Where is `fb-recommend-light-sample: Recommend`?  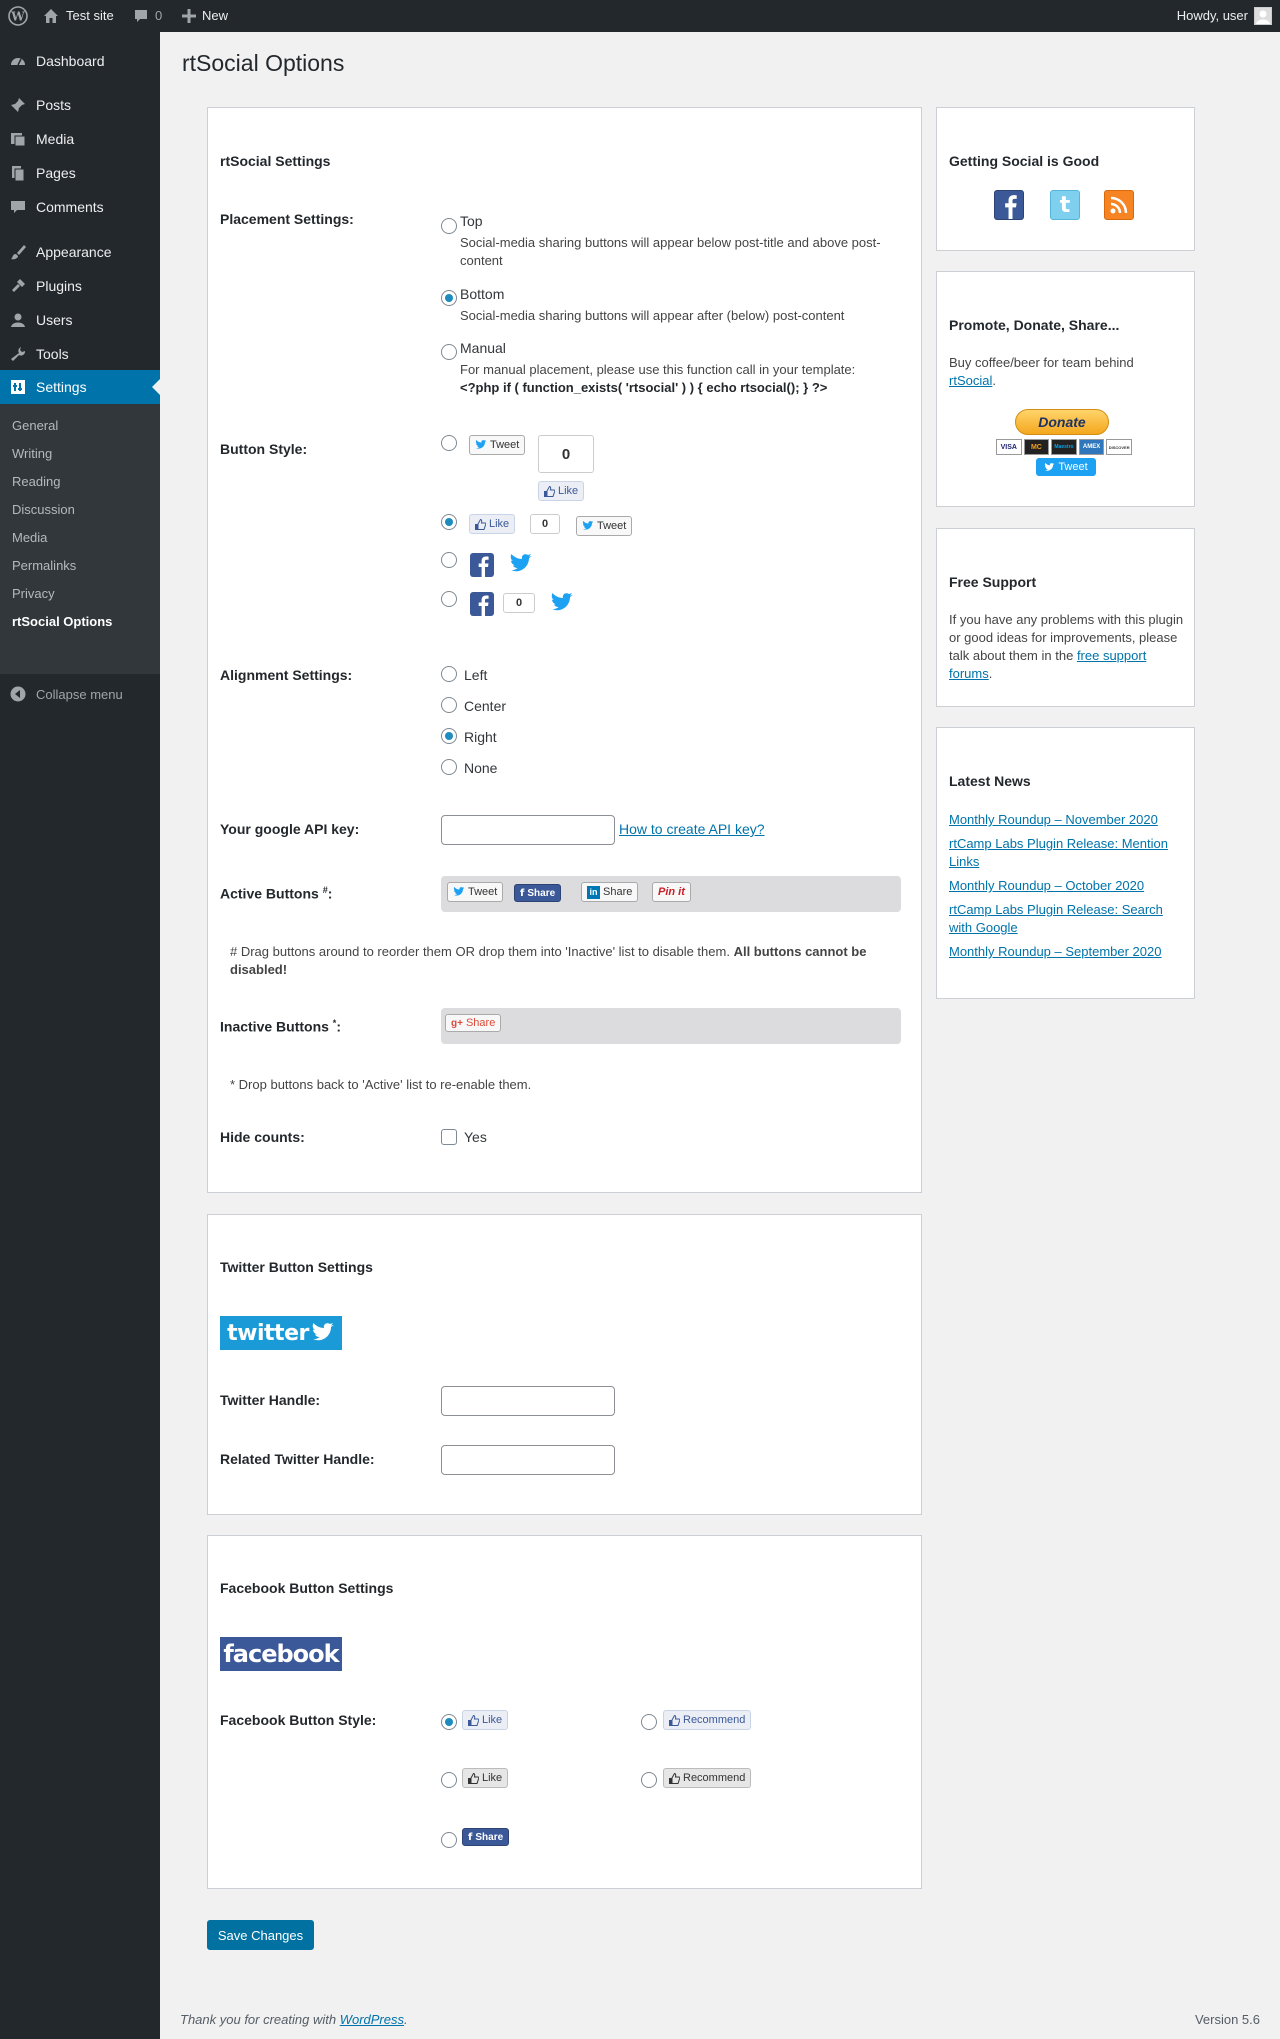 fb-recommend-light-sample: Recommend is located at coordinates (707, 1720).